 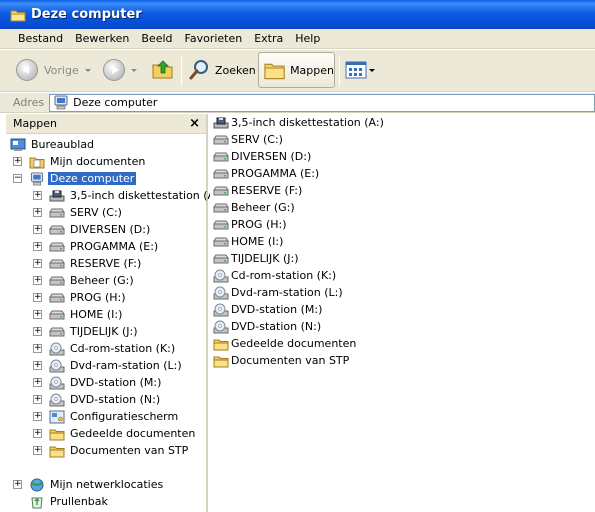 I want to click on list-item-label: Cd-rom-station (K:), so click(x=284, y=275).